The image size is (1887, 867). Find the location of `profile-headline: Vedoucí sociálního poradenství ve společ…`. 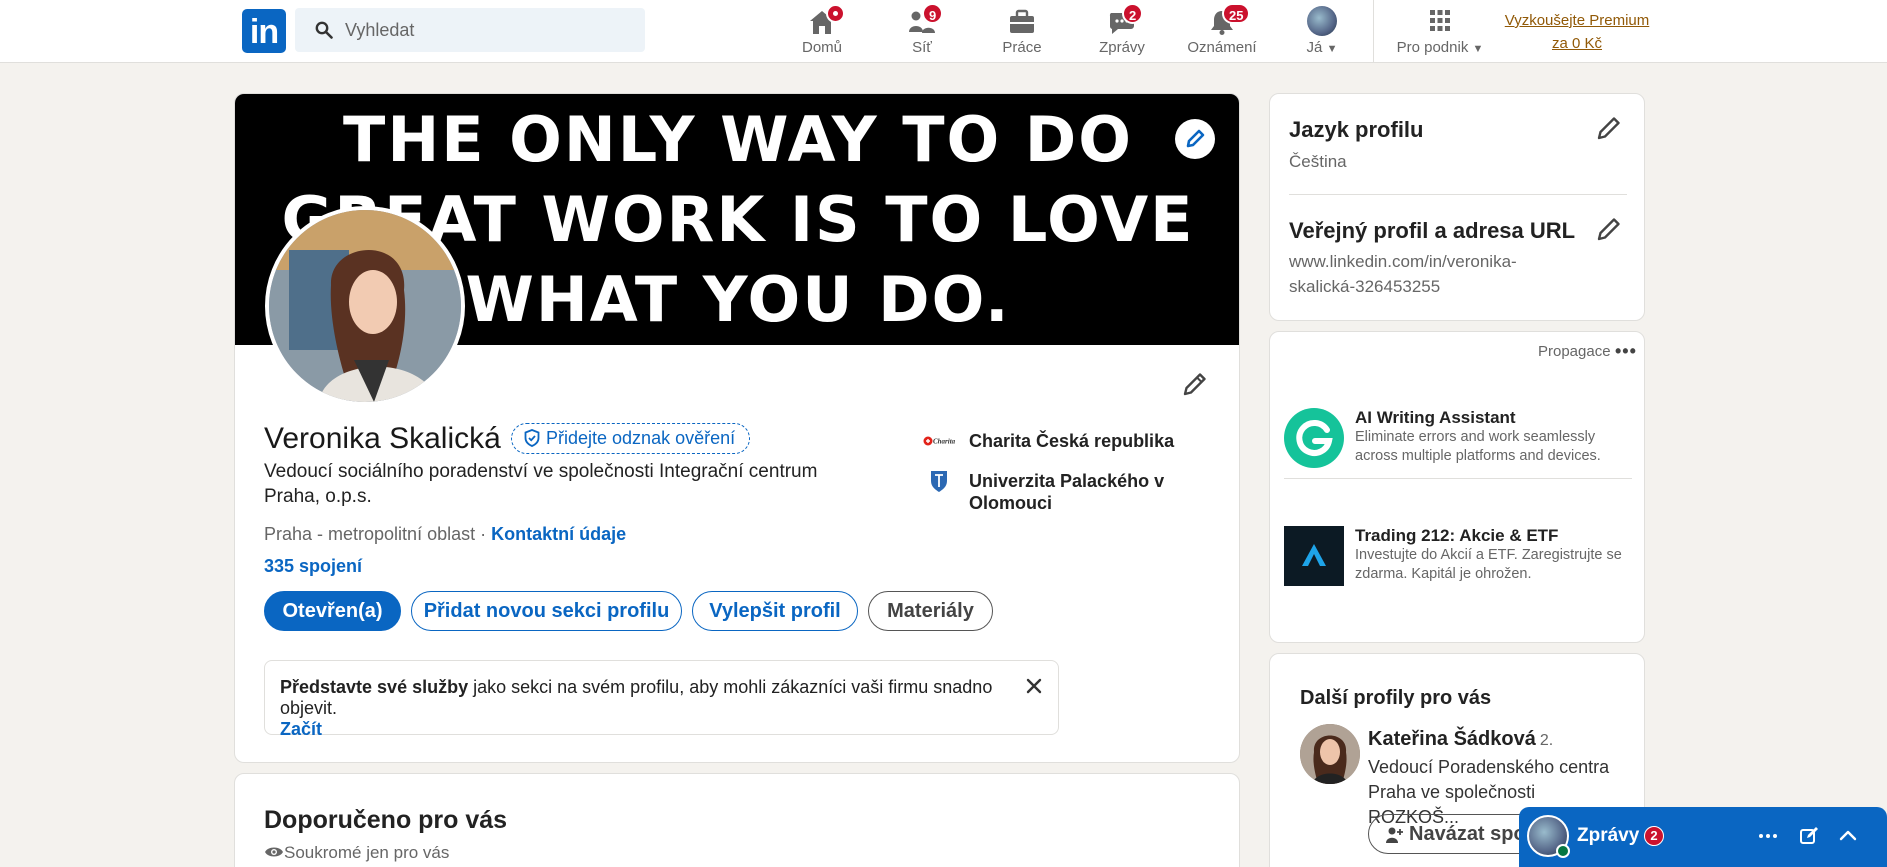

profile-headline: Vedoucí sociálního poradenství ve společ… is located at coordinates (541, 484).